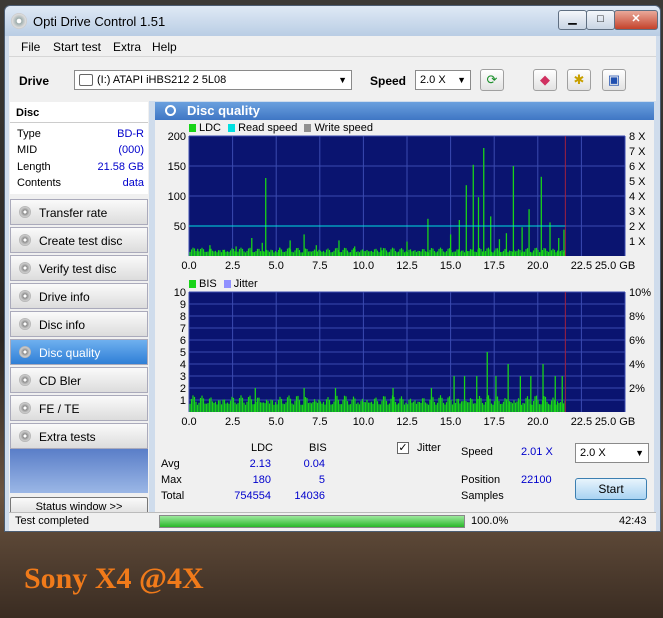 This screenshot has width=663, height=618. Describe the element at coordinates (433, 80) in the screenshot. I see `speed-select-value: 2.0 X` at that location.